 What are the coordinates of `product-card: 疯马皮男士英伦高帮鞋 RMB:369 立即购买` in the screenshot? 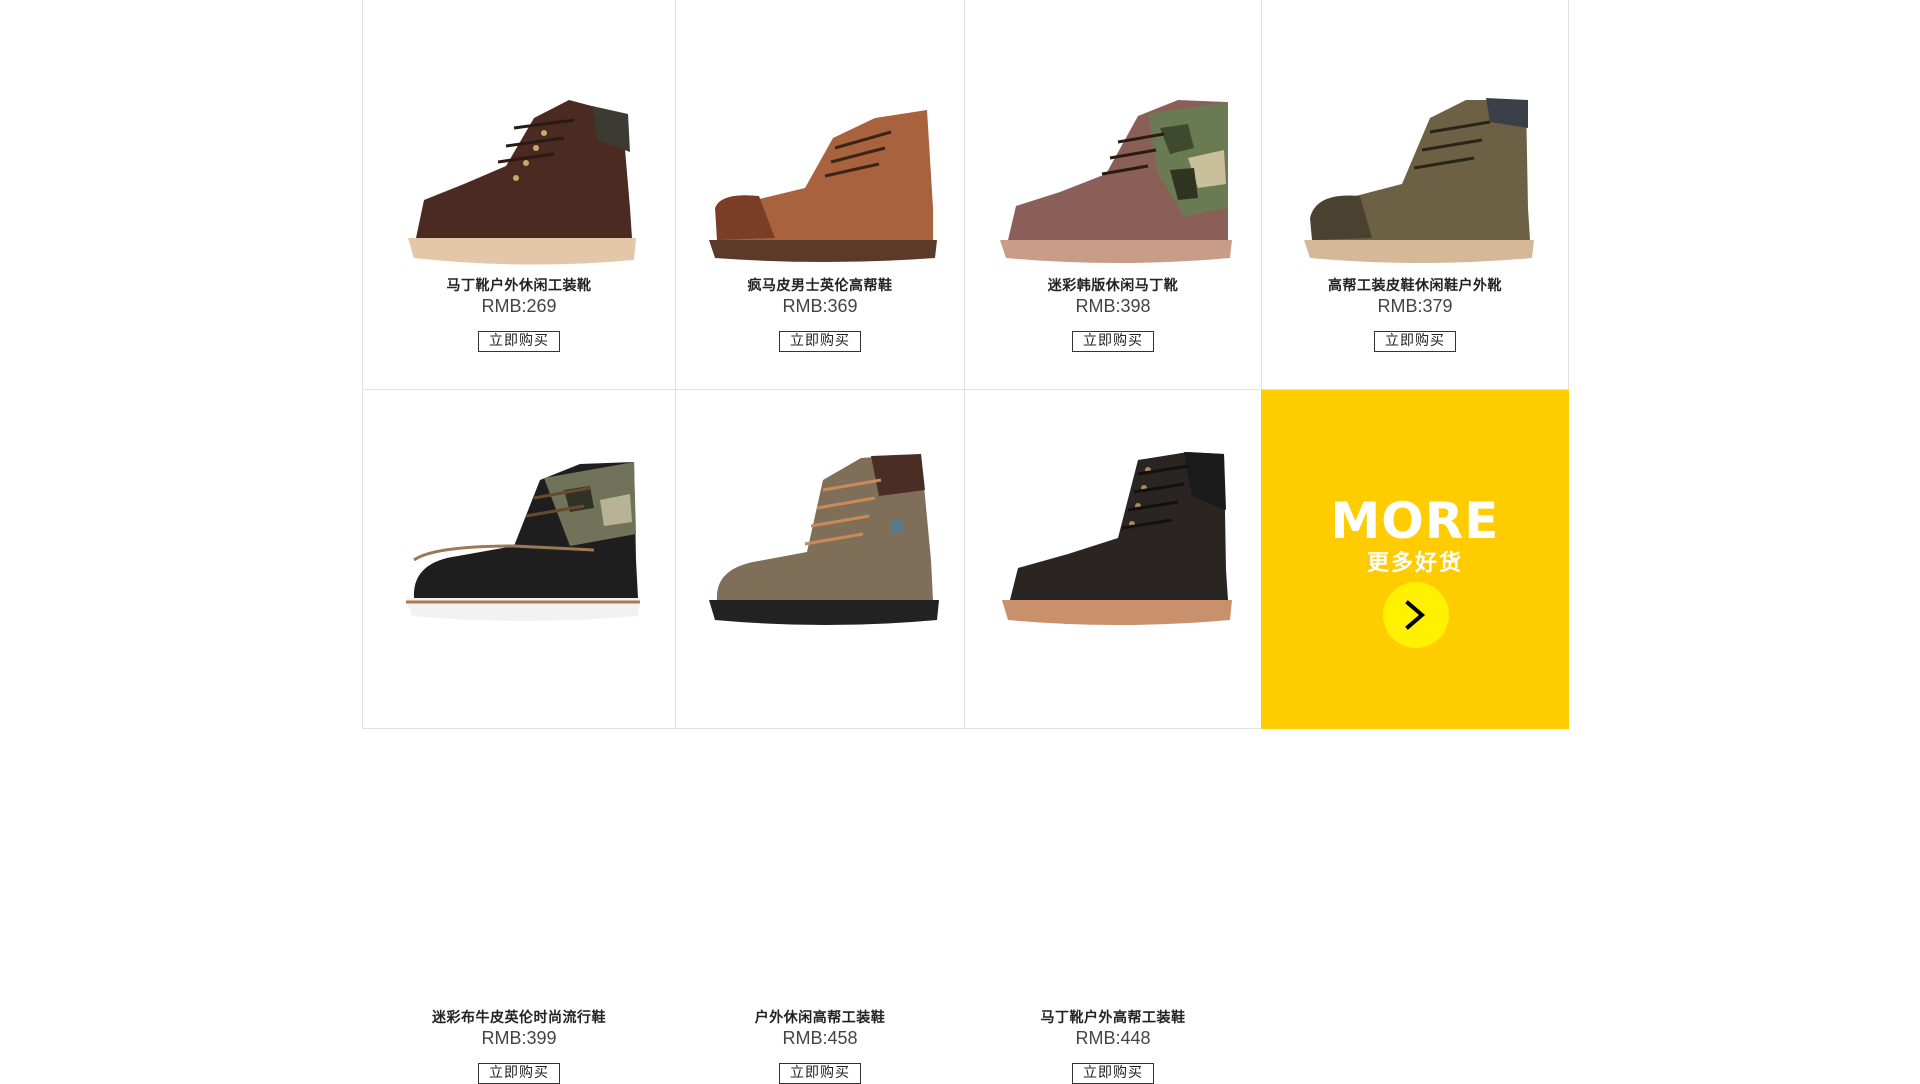 It's located at (819, 195).